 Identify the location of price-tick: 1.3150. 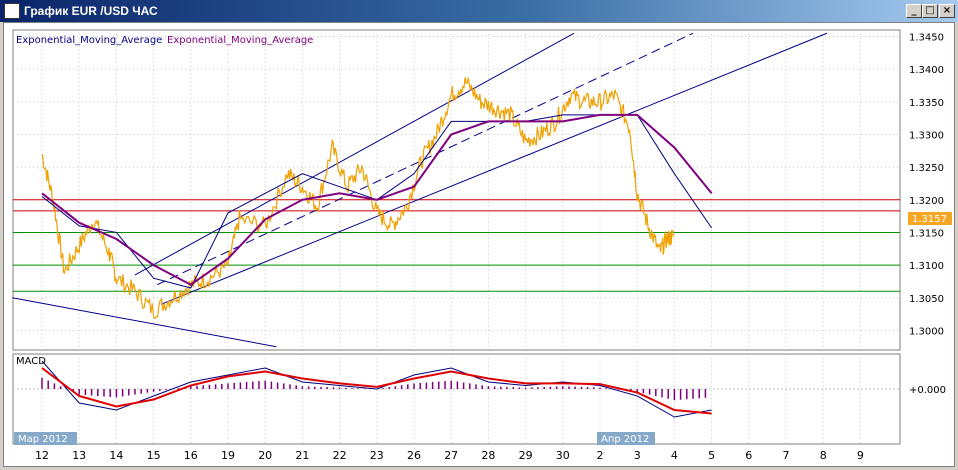
(926, 233).